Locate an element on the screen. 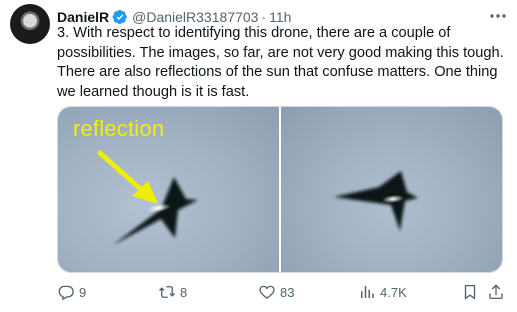  view-count: 4.7K is located at coordinates (393, 292).